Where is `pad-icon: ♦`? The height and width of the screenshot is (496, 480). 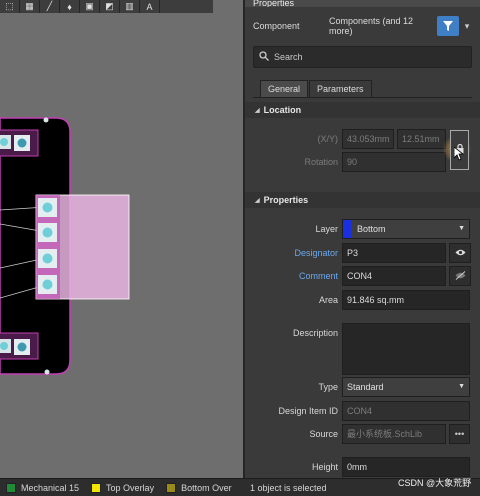
pad-icon: ♦ is located at coordinates (70, 6).